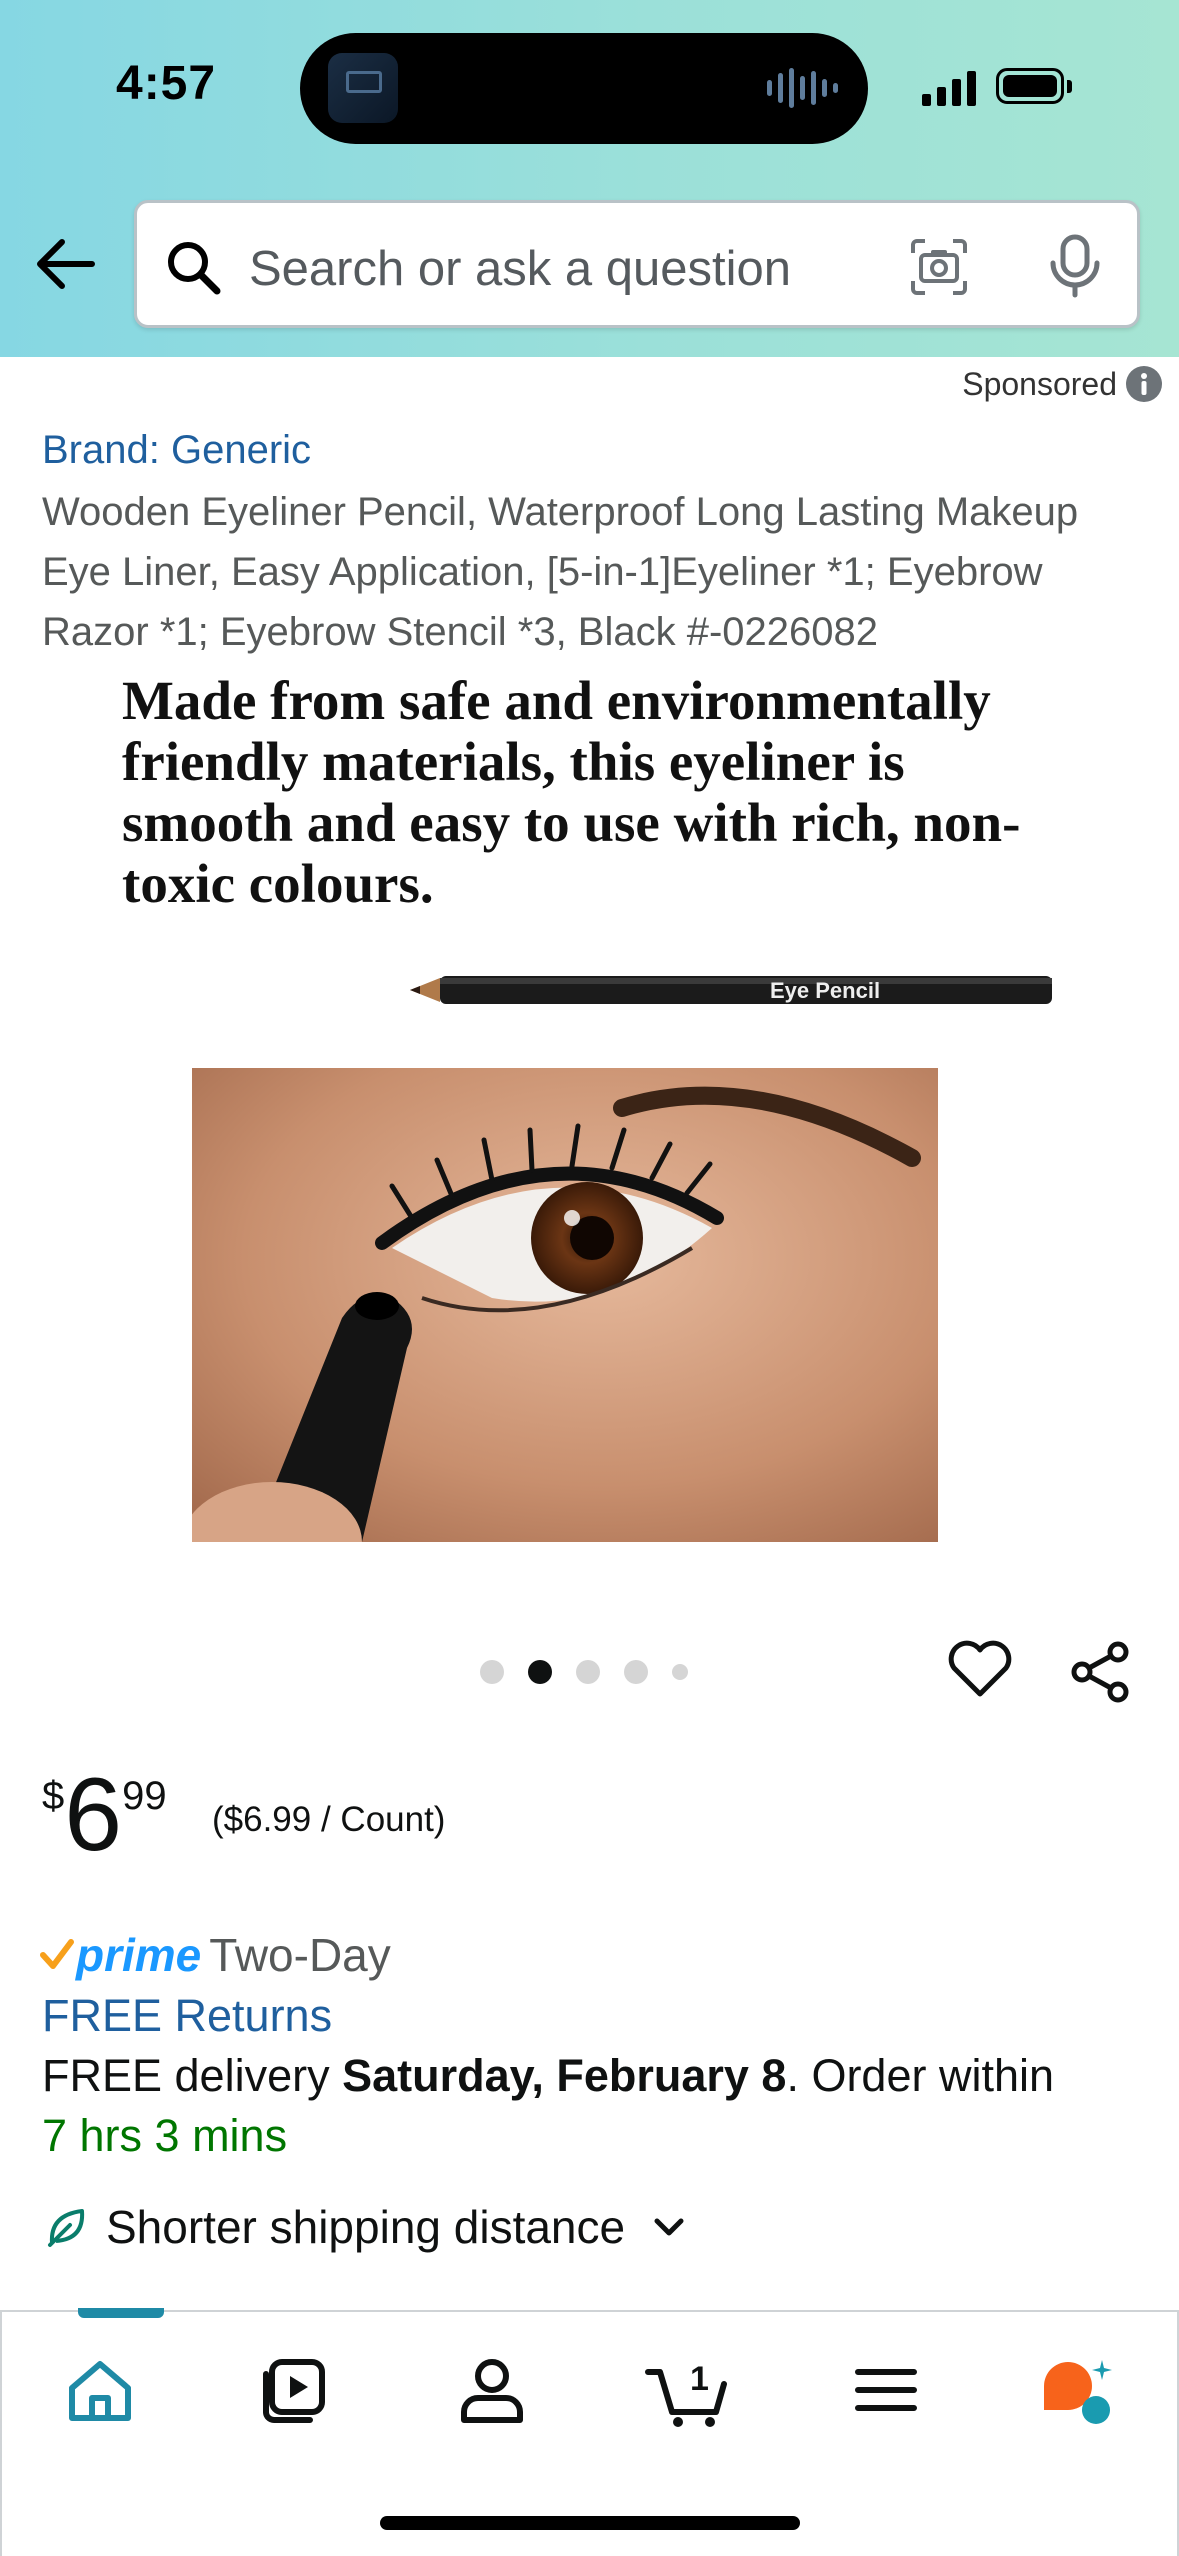  I want to click on sponsored-label: Sponsored, so click(1062, 384).